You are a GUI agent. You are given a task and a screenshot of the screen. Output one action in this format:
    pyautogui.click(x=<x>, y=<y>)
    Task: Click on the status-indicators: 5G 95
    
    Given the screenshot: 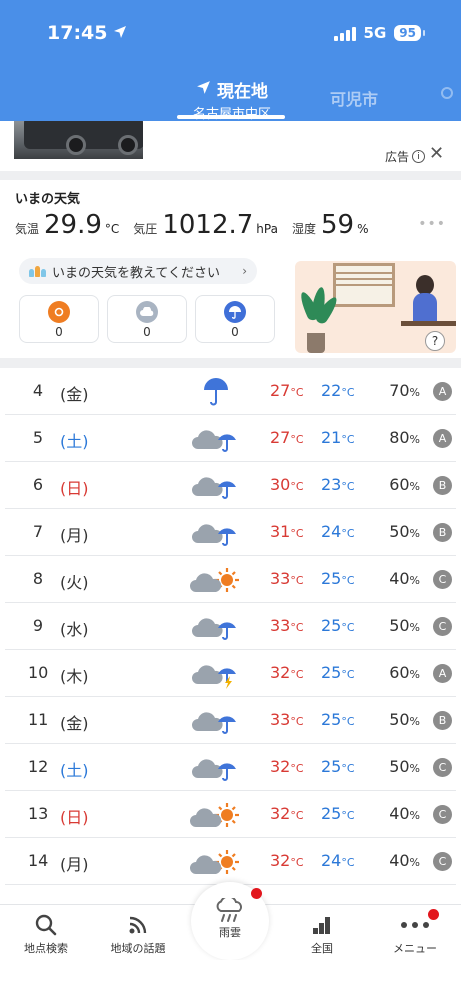 What is the action you would take?
    pyautogui.click(x=379, y=33)
    